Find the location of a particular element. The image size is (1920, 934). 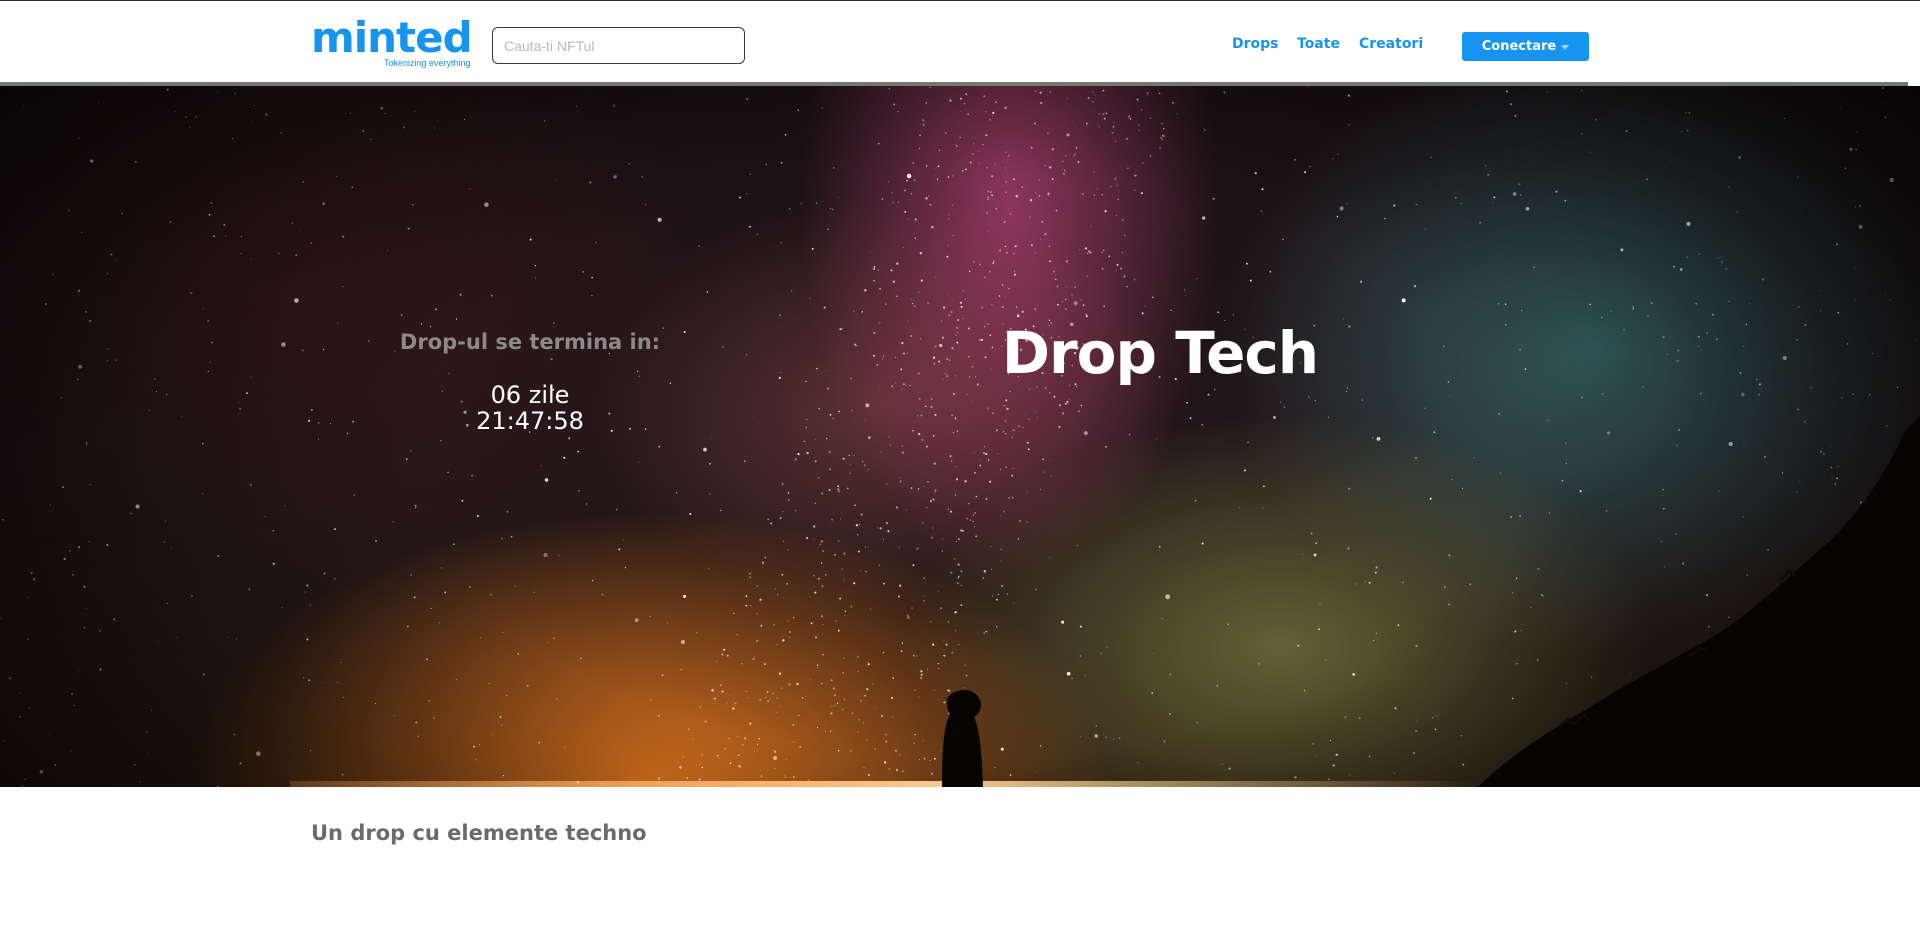

drop-title: Drop Tech is located at coordinates (1160, 353).